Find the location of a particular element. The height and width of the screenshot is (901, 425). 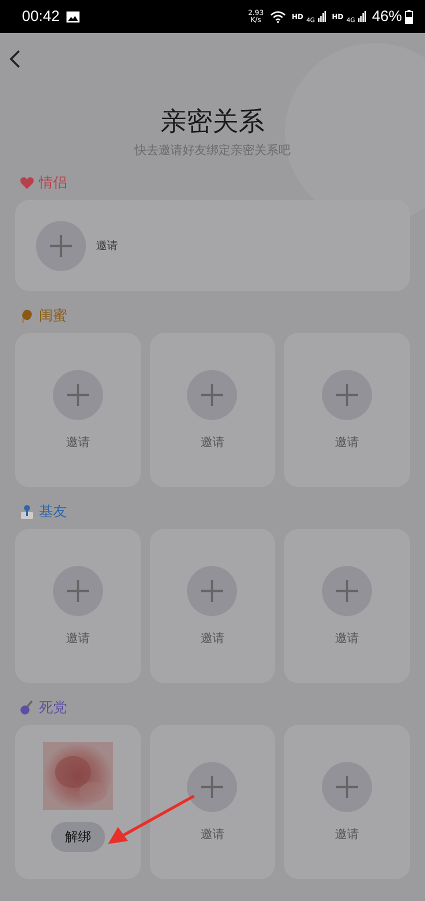

unbind-button: 解绑 is located at coordinates (77, 837).